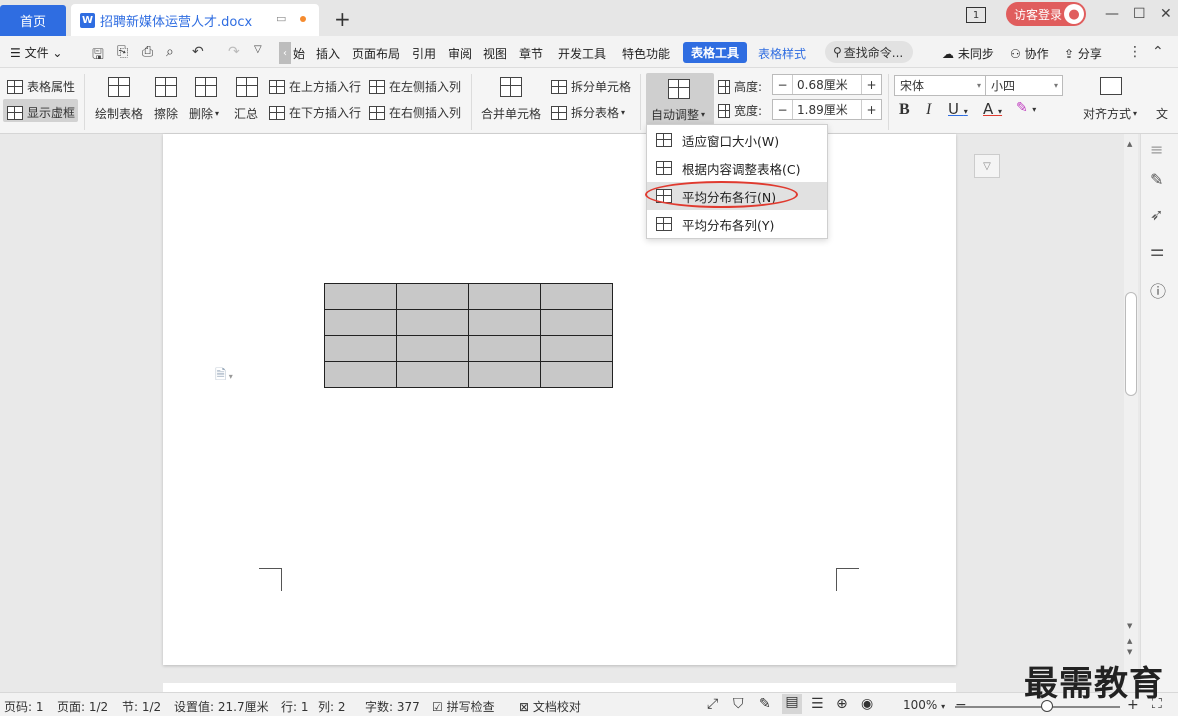 This screenshot has height=716, width=1178. I want to click on page-view-icon: ▤, so click(792, 704).